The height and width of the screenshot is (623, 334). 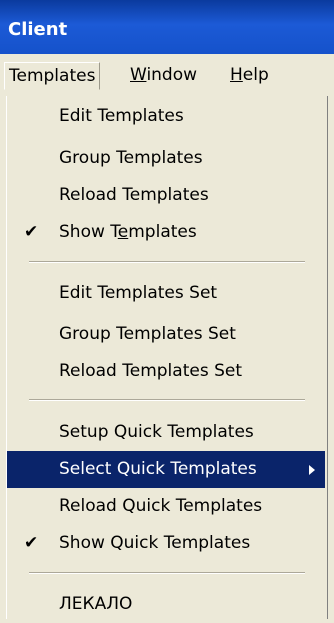 I want to click on menu-item-label: Reload Quick Templates, so click(x=161, y=506).